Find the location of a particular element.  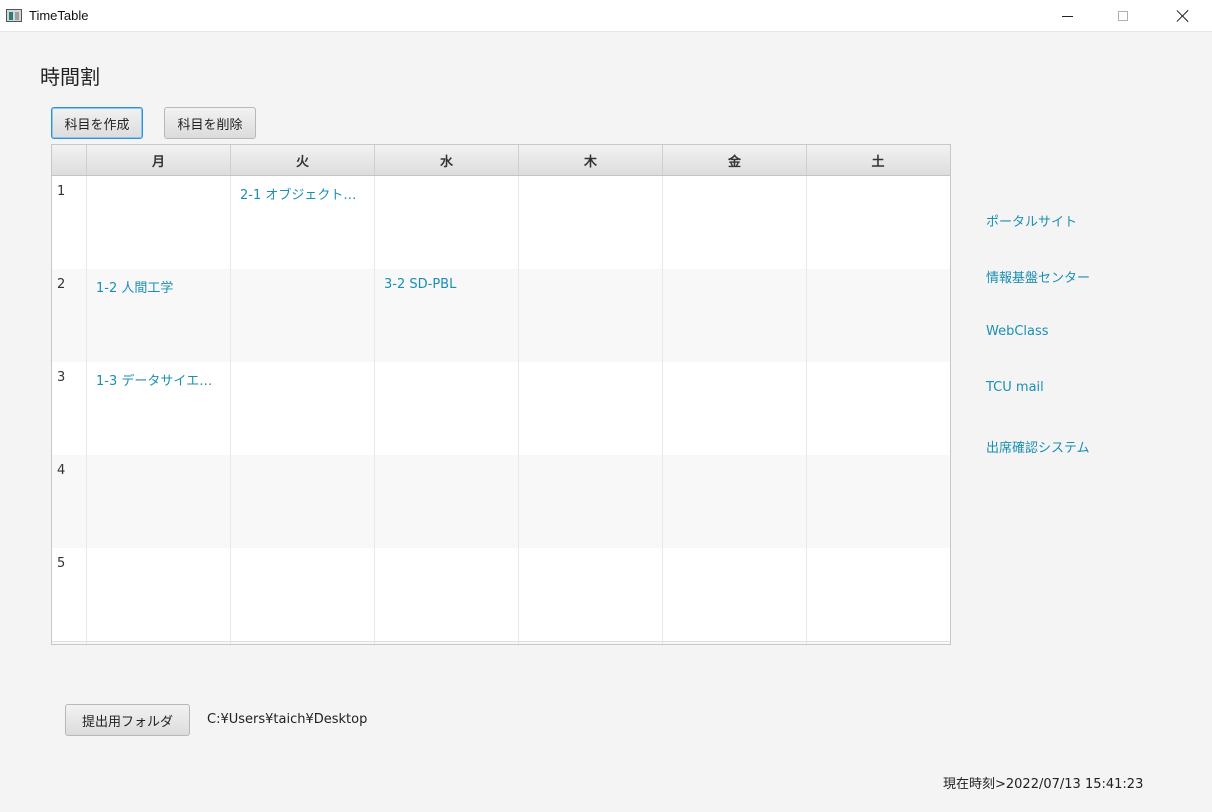

table-row: 2 1-2 人間工学 3-2 SD-PBL is located at coordinates (501, 315).